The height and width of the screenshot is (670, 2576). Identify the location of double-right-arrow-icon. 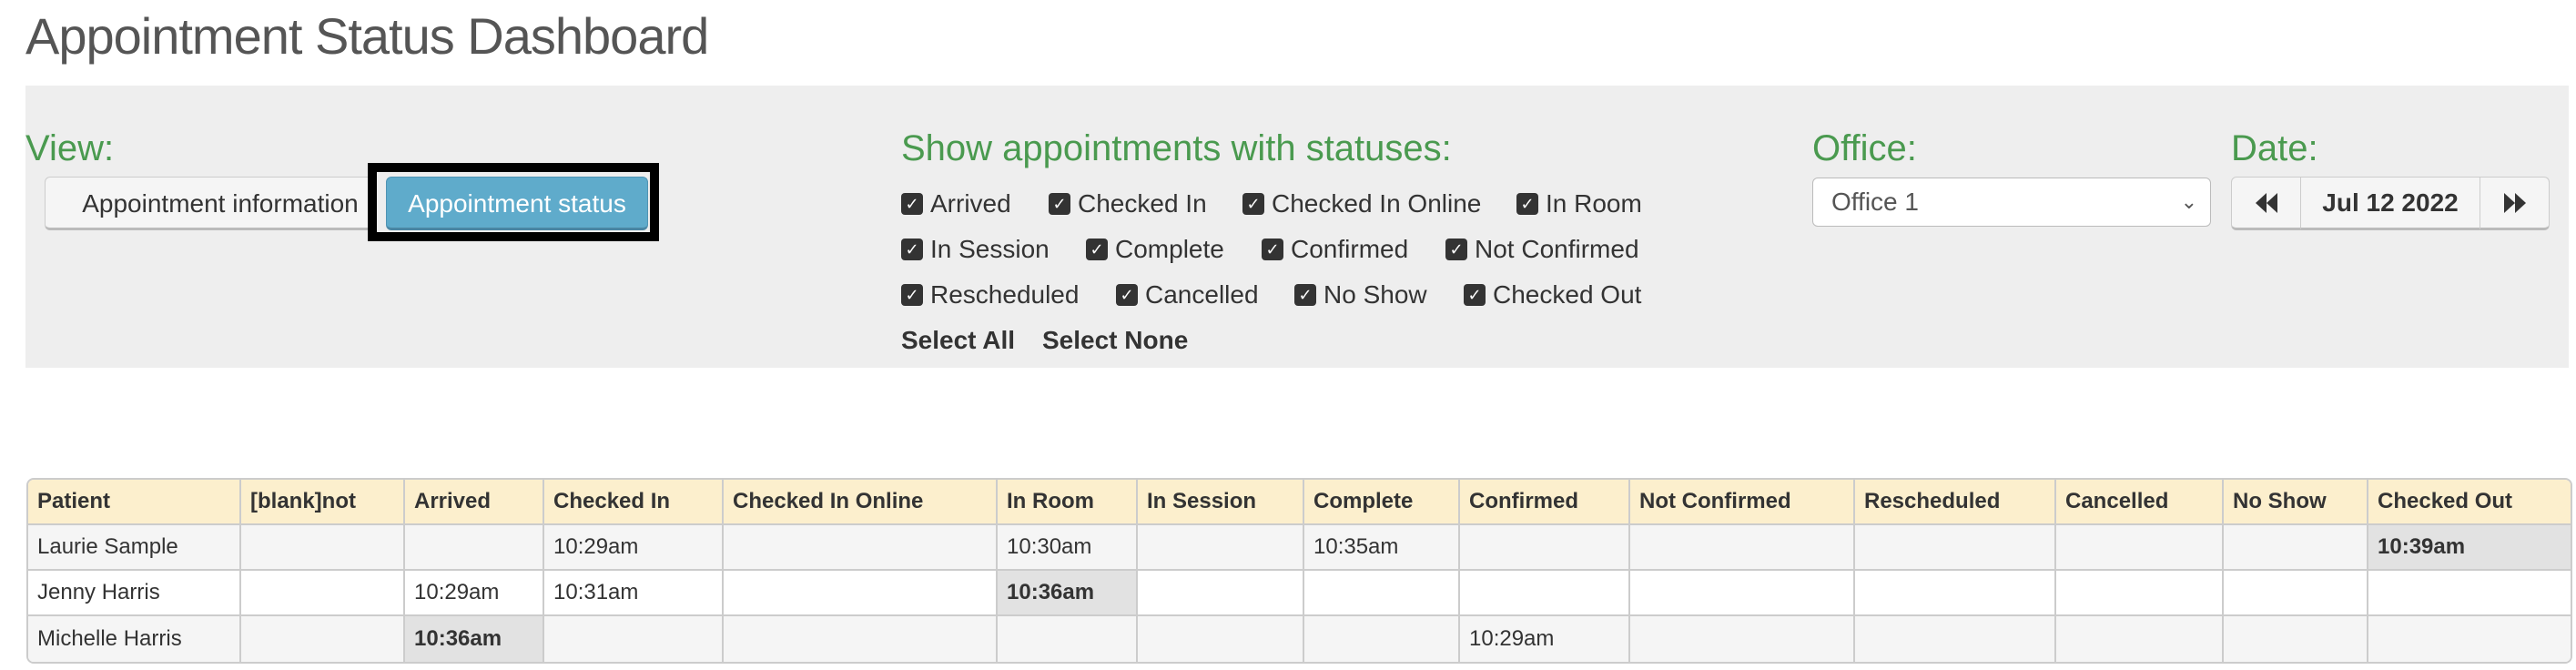
(2514, 202).